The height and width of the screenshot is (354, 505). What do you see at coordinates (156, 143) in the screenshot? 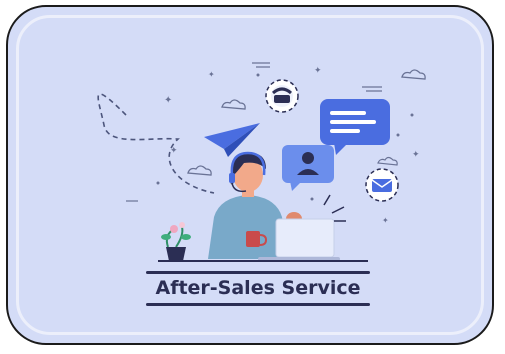
I see `dashed-flight-path` at bounding box center [156, 143].